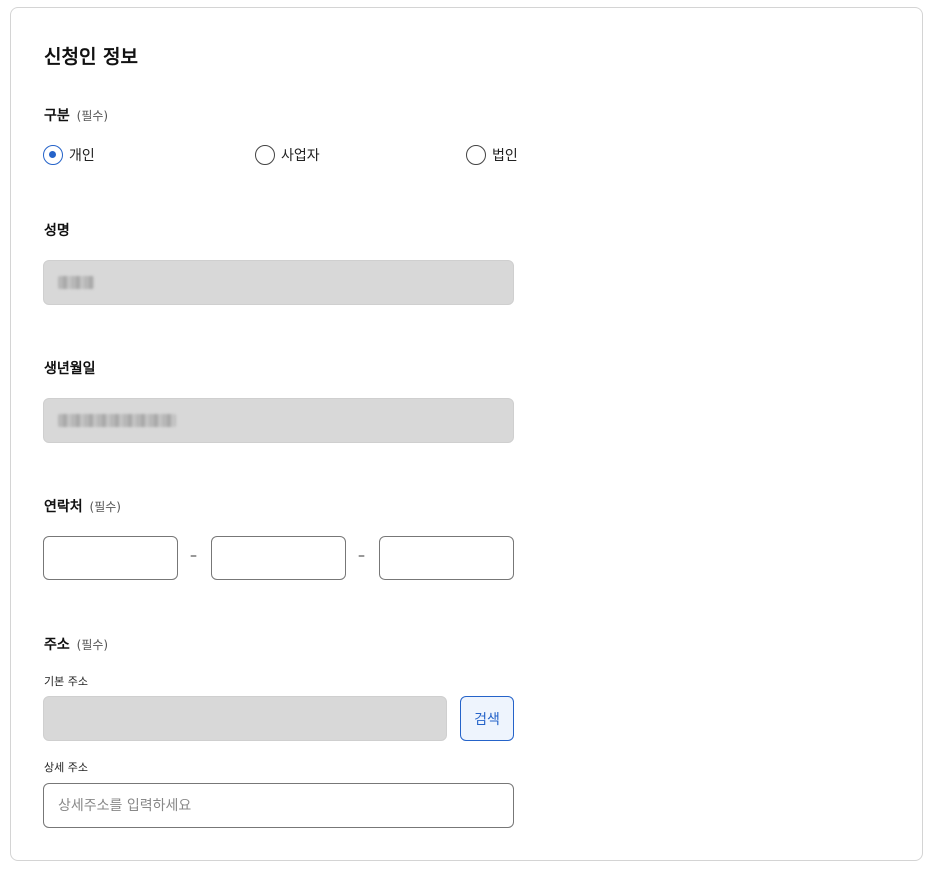  What do you see at coordinates (278, 420) in the screenshot?
I see `birth-field` at bounding box center [278, 420].